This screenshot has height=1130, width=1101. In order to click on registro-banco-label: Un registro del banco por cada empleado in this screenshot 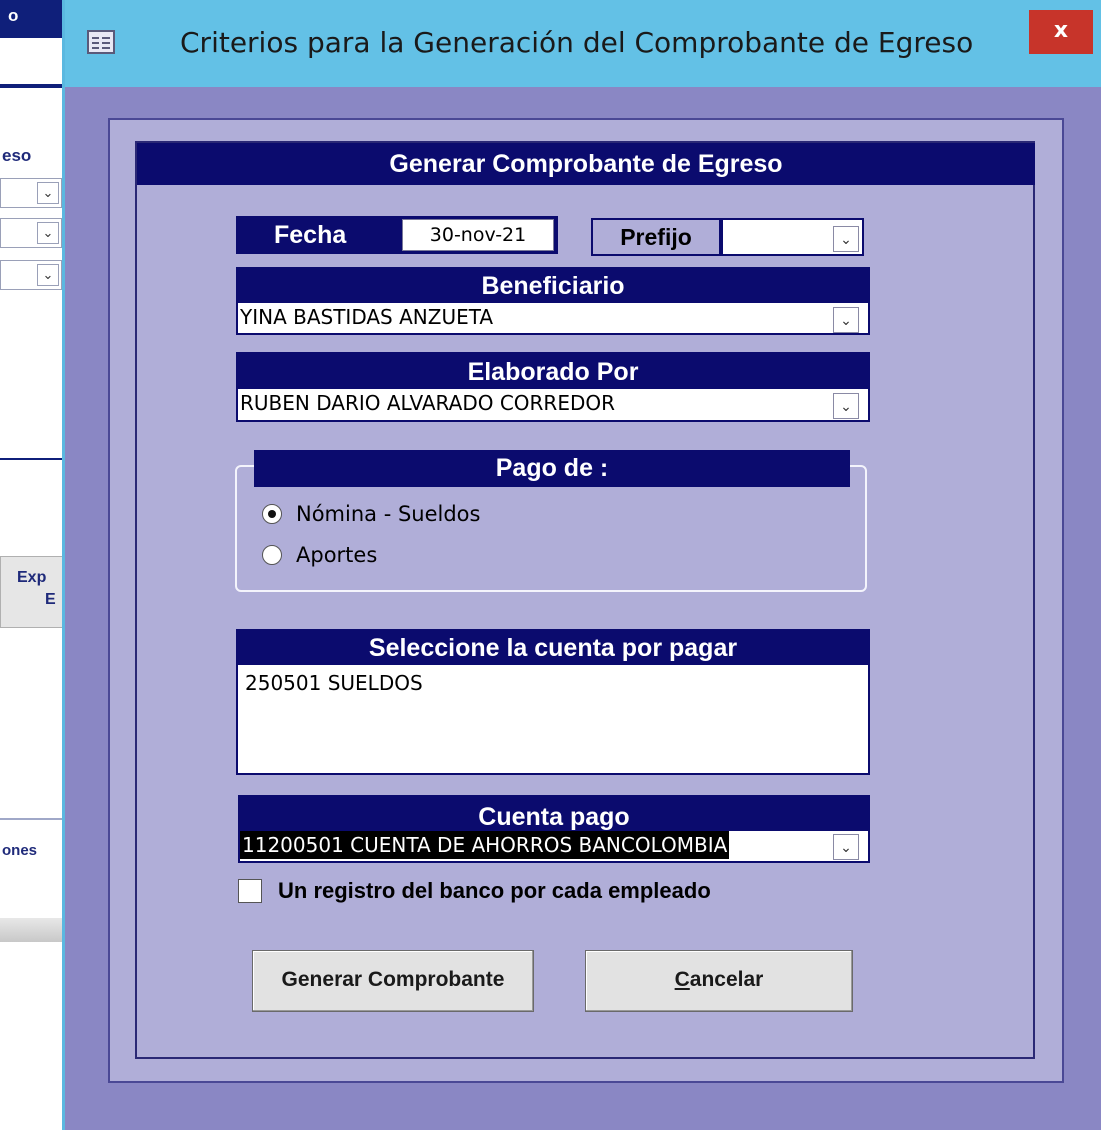, I will do `click(494, 890)`.